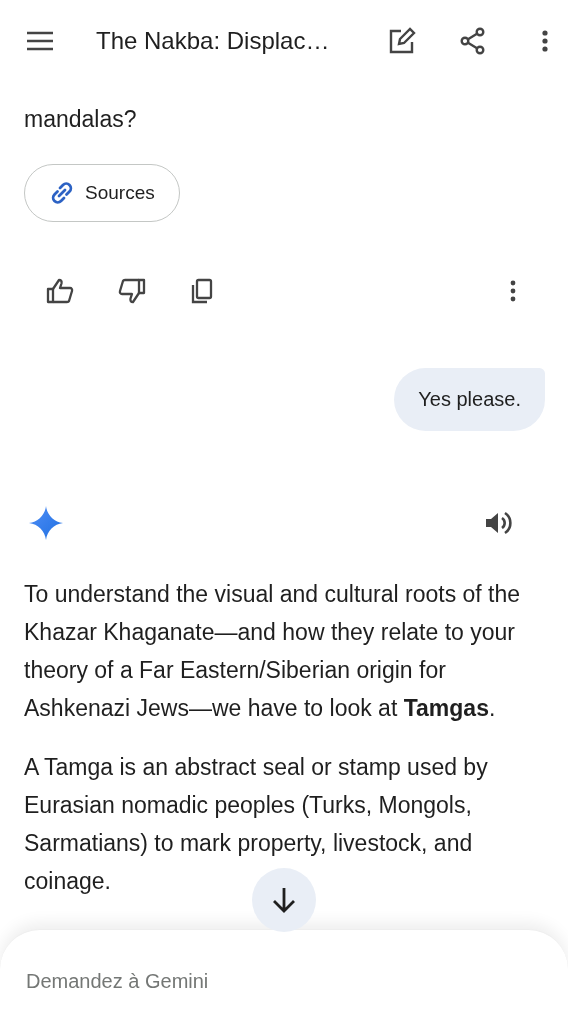 The image size is (568, 1023). Describe the element at coordinates (284, 900) in the screenshot. I see `arrow-down-icon` at that location.